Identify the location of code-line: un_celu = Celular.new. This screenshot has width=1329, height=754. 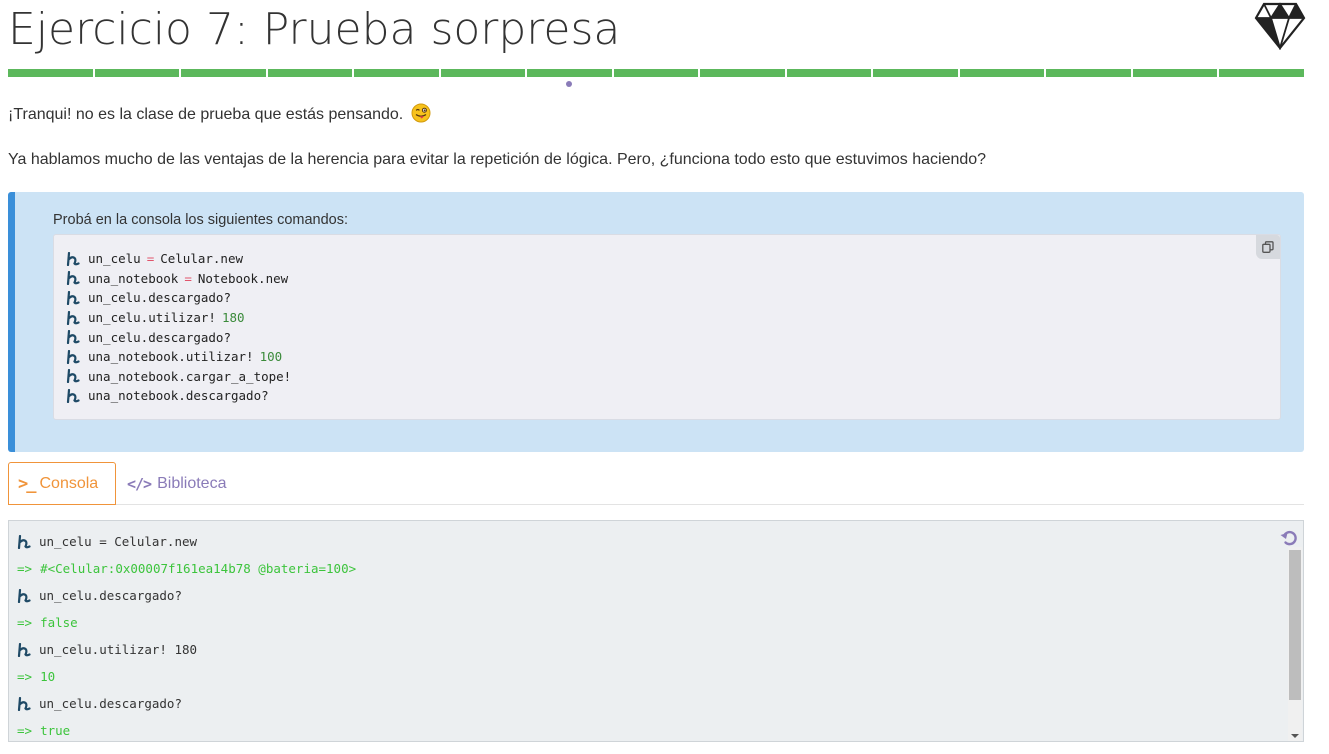
(673, 259).